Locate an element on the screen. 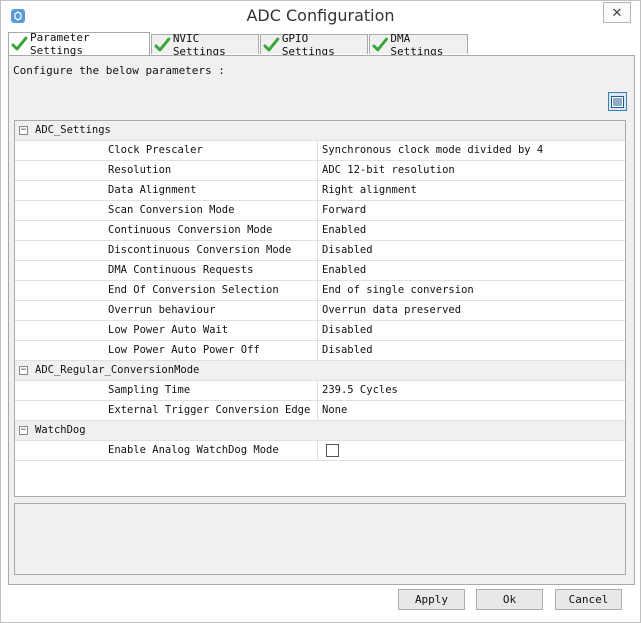  ok-button: Ok is located at coordinates (509, 599).